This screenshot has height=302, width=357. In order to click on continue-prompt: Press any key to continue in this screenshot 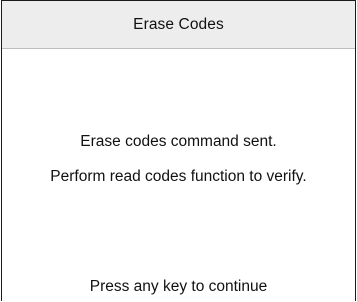, I will do `click(178, 287)`.